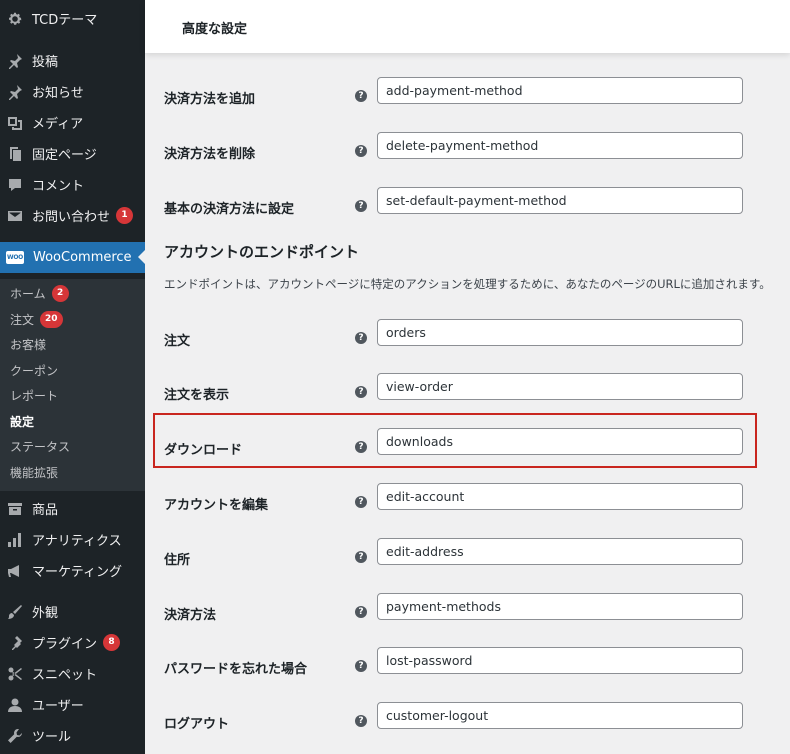  Describe the element at coordinates (65, 675) in the screenshot. I see `menu-item-label: スニペット` at that location.